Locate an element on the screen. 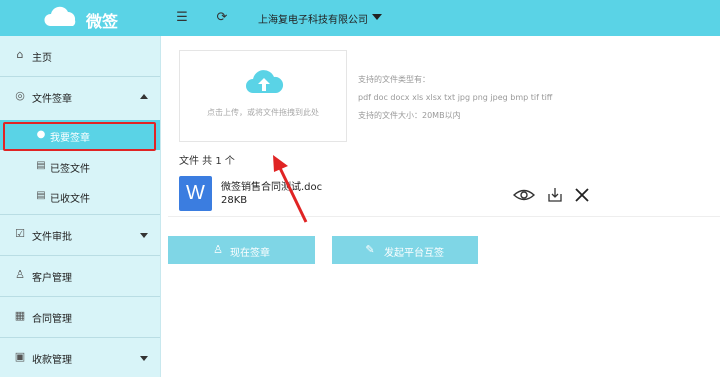 This screenshot has height=378, width=720. sidebar-item-label: 文件审批 is located at coordinates (52, 237).